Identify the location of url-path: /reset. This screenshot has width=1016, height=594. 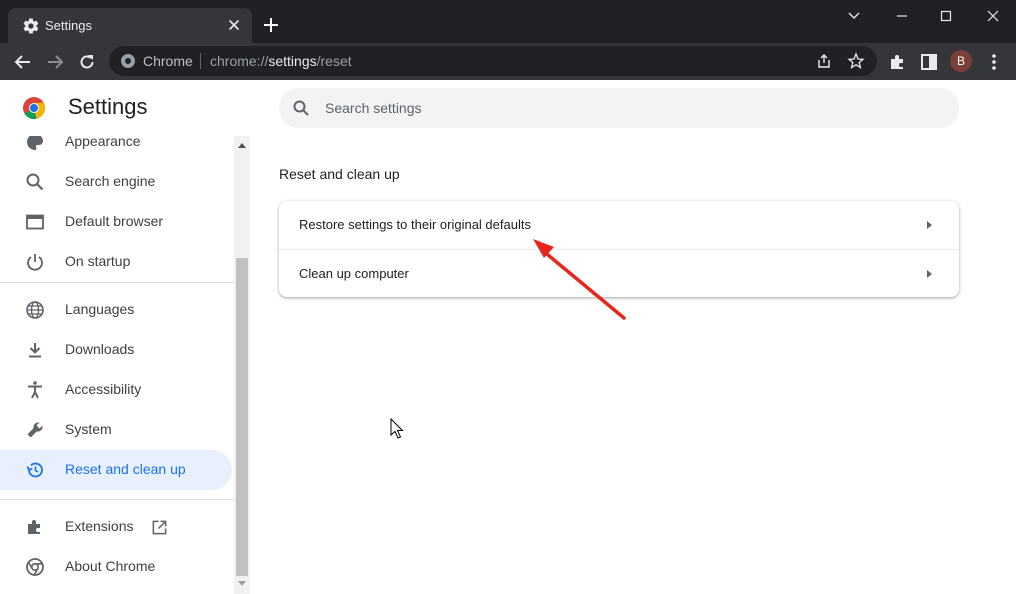
(334, 61).